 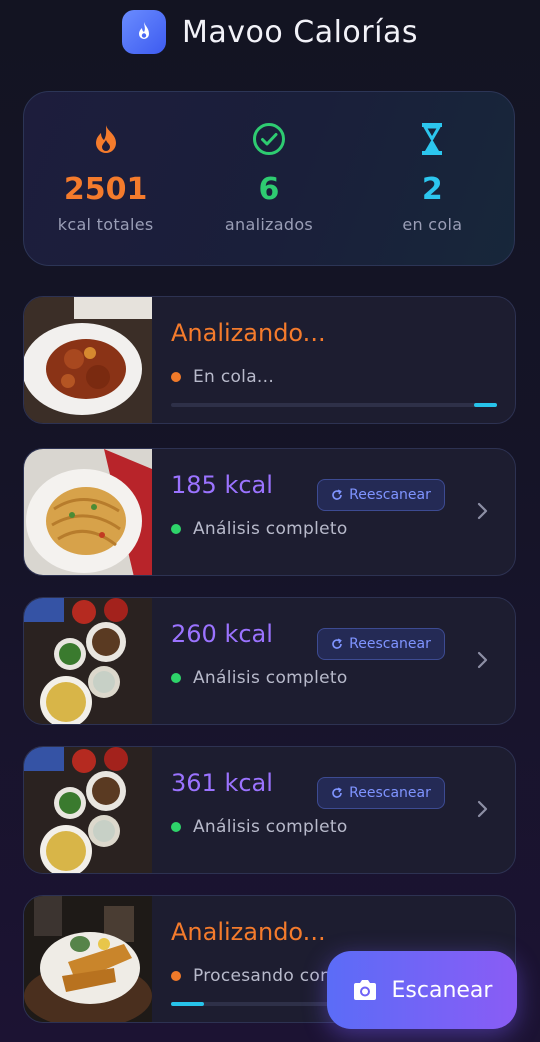 What do you see at coordinates (364, 990) in the screenshot?
I see `camera-icon` at bounding box center [364, 990].